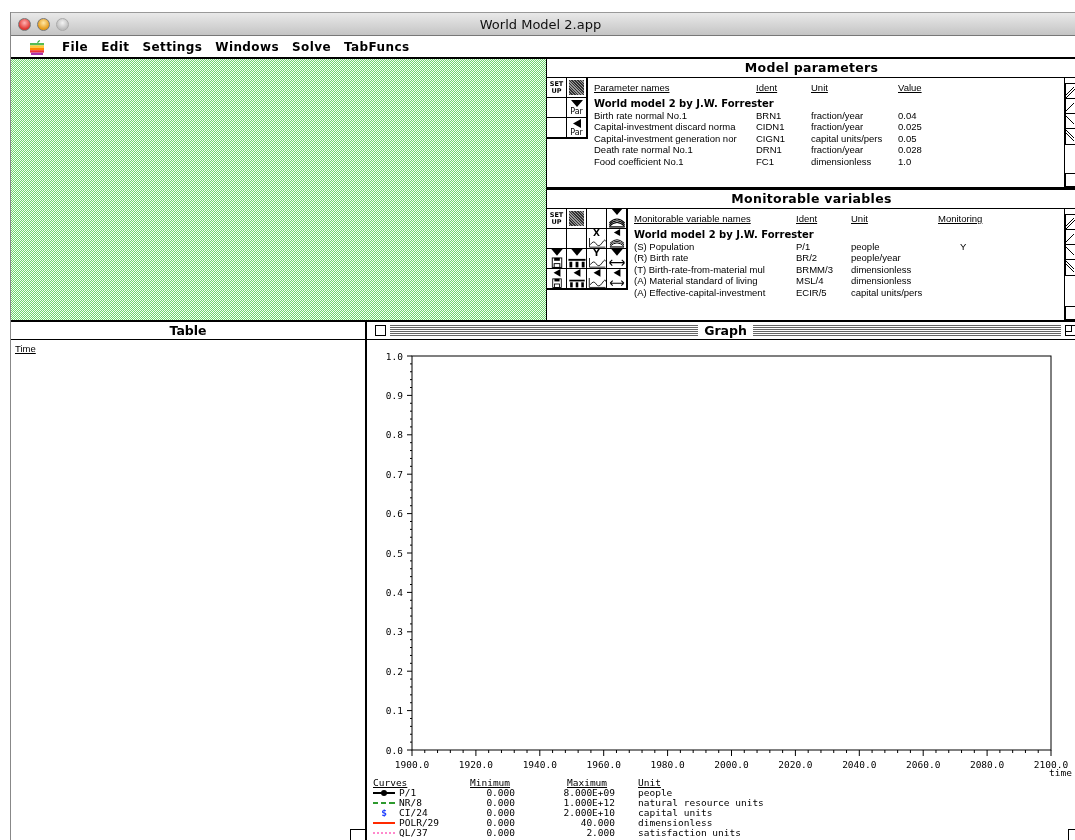 The image size is (1075, 840). What do you see at coordinates (963, 246) in the screenshot?
I see `table-cell-text: Y` at bounding box center [963, 246].